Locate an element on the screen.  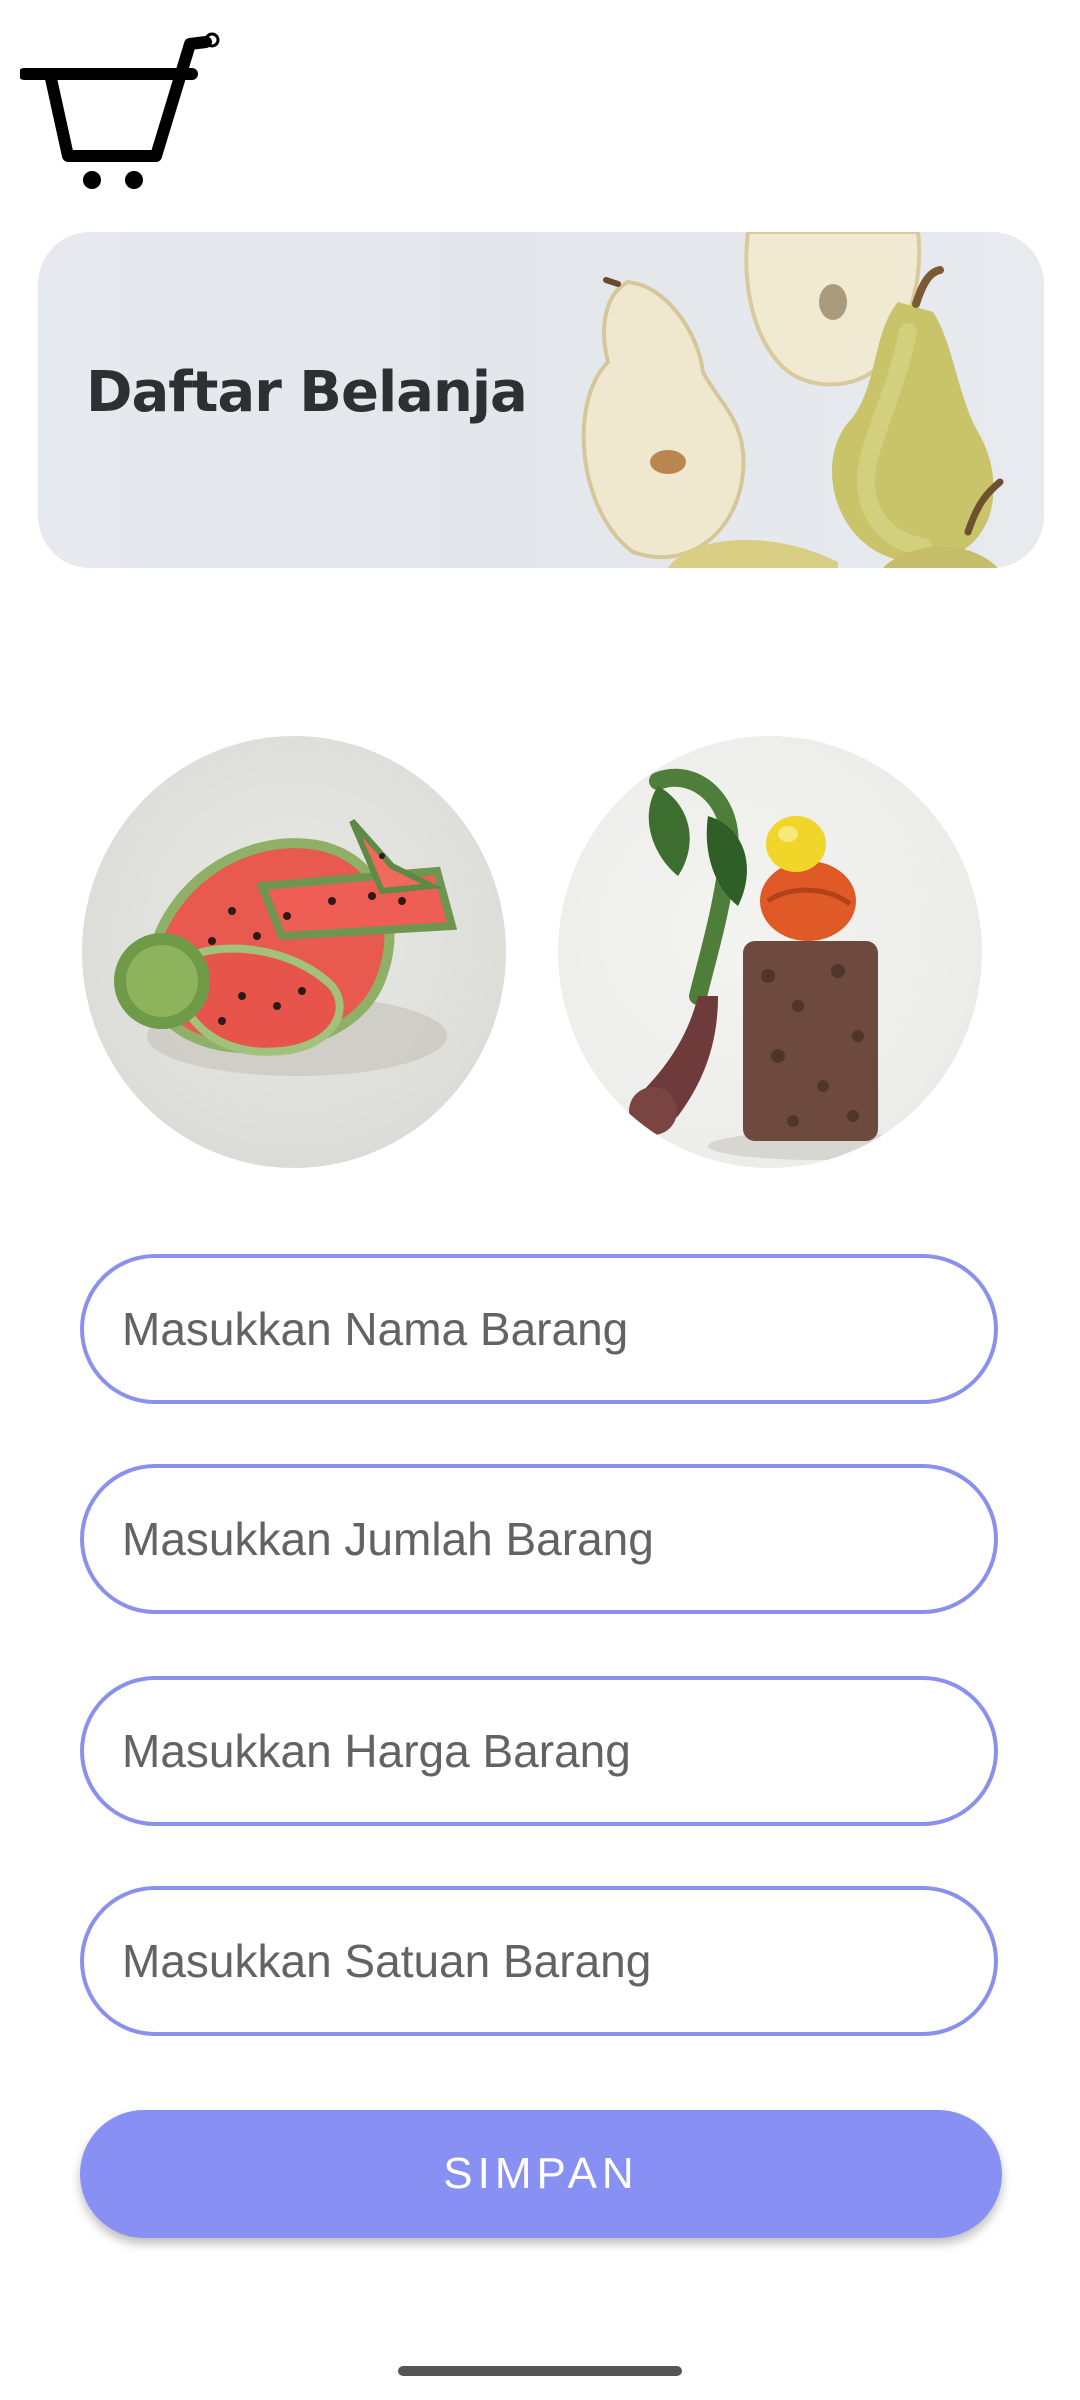
vegetables-image is located at coordinates (778, 964).